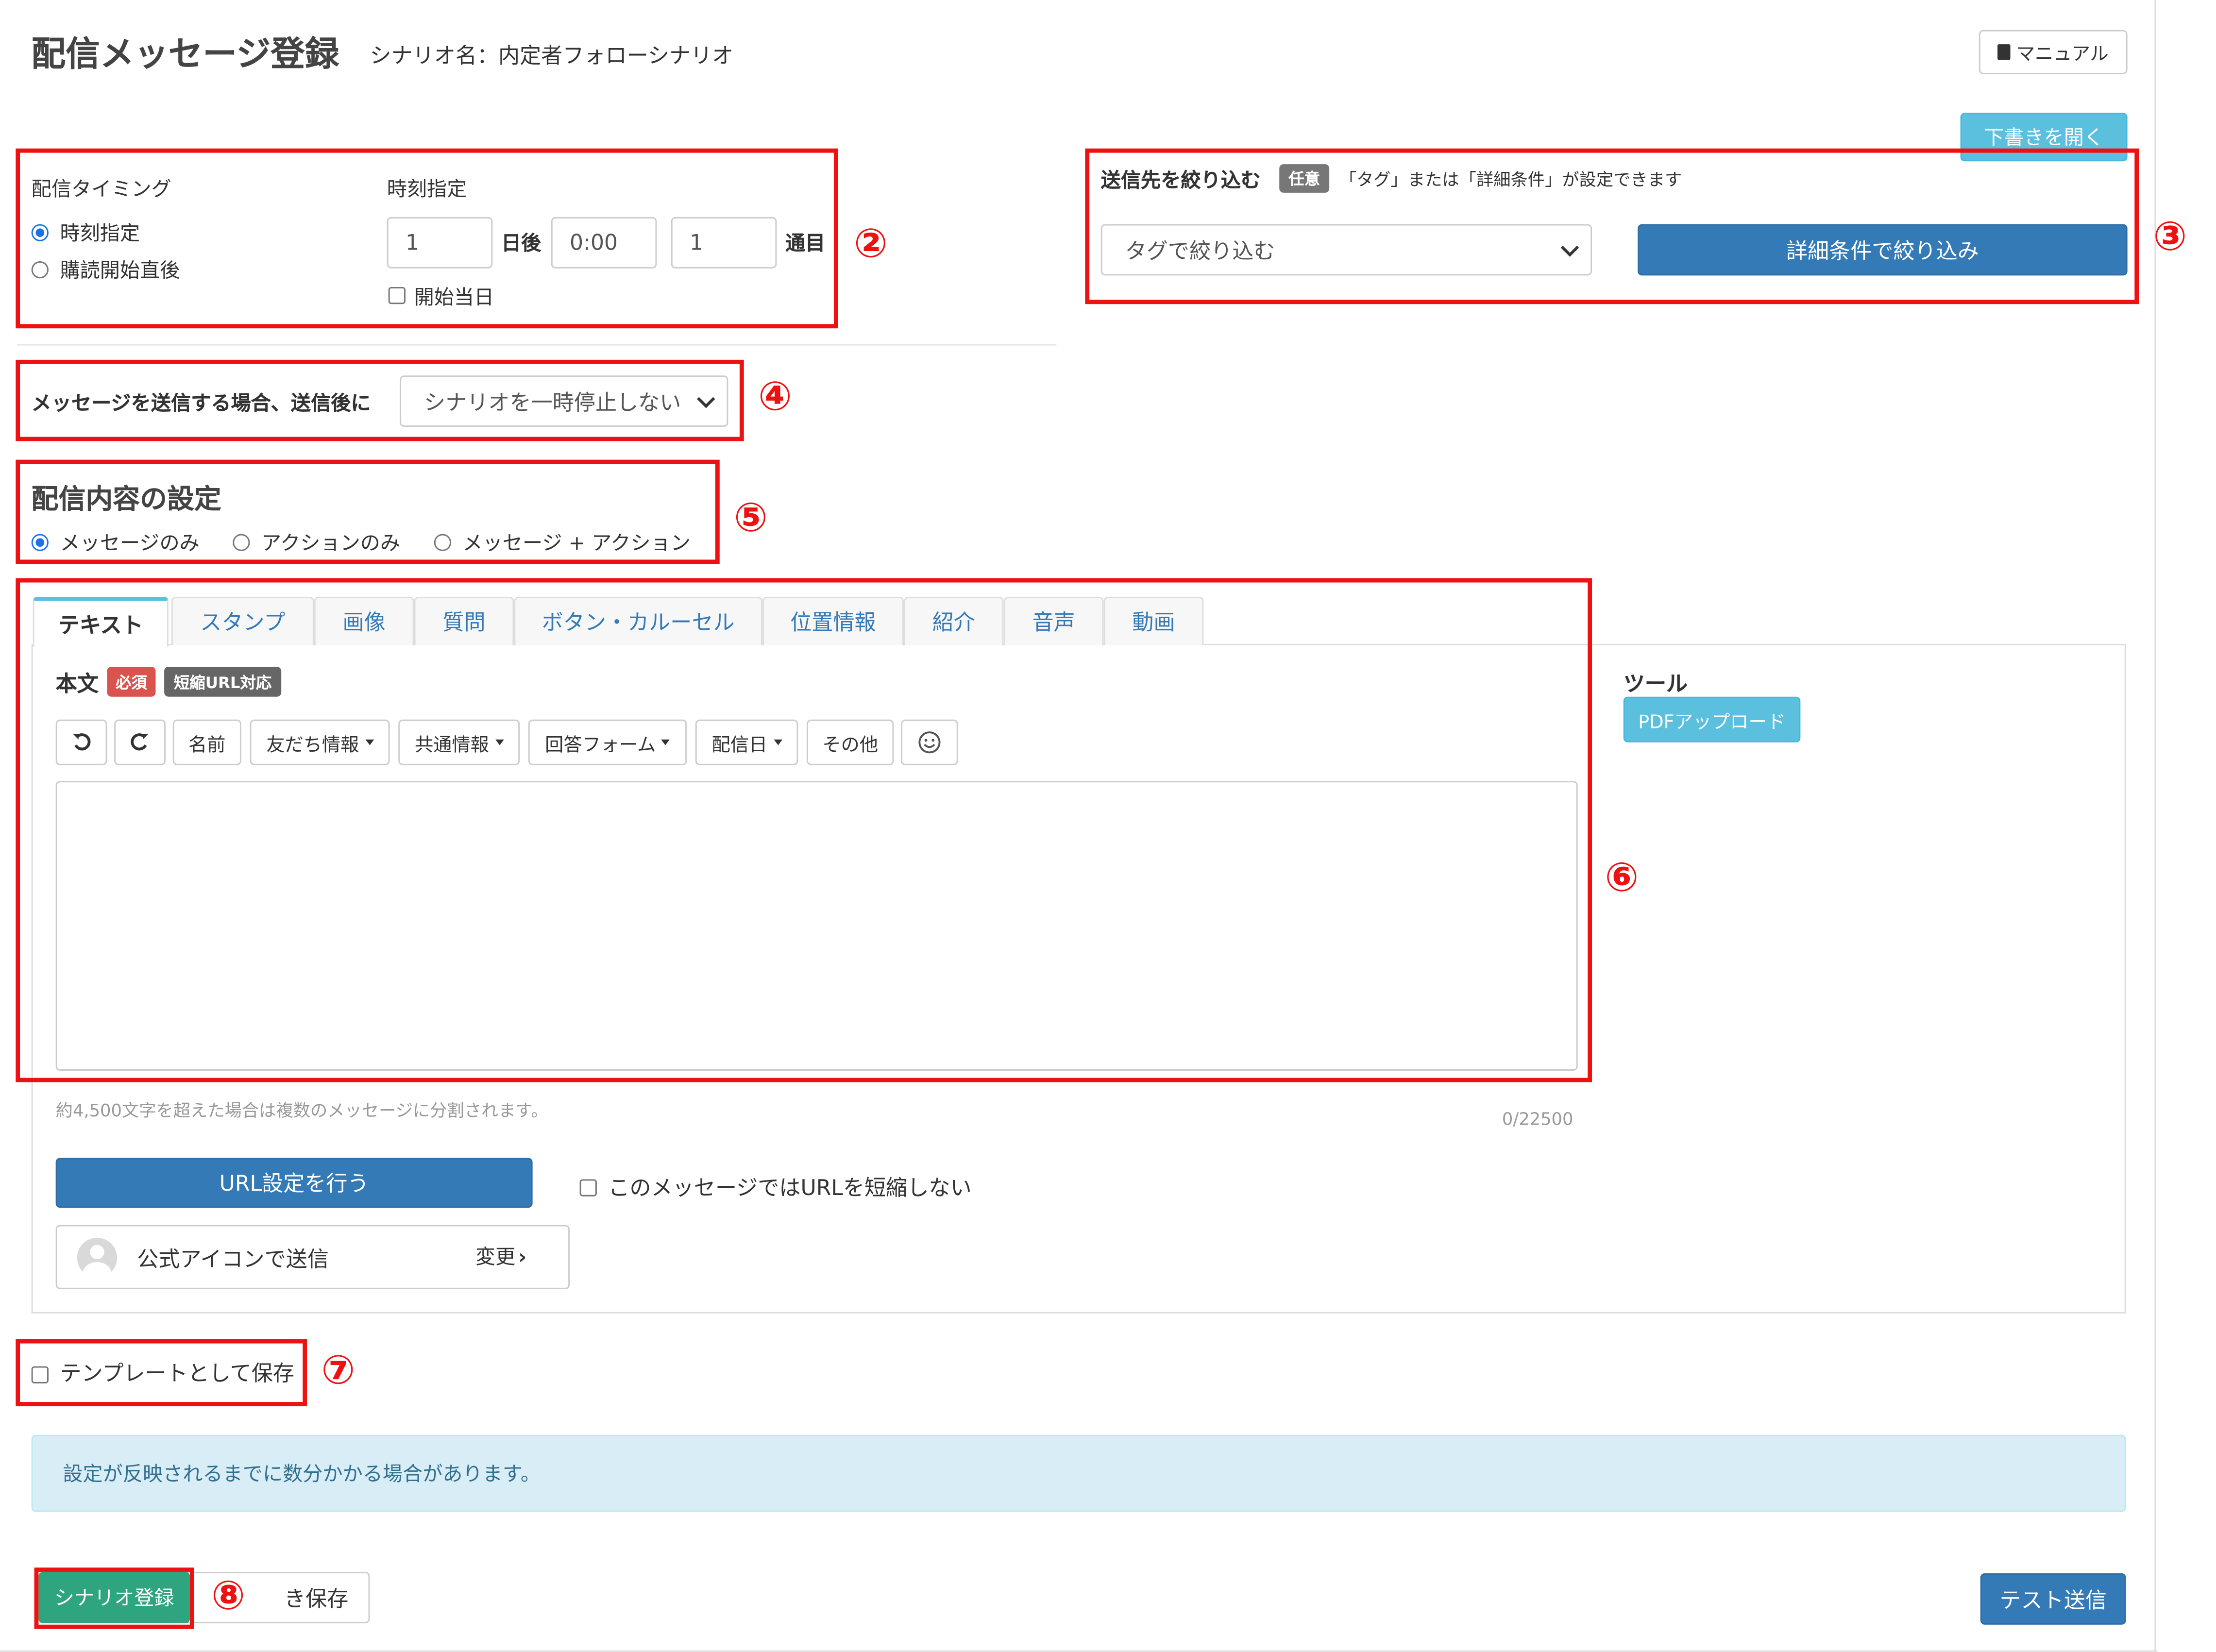 This screenshot has width=2216, height=1652. Describe the element at coordinates (751, 517) in the screenshot. I see `callout-5: ⑤` at that location.